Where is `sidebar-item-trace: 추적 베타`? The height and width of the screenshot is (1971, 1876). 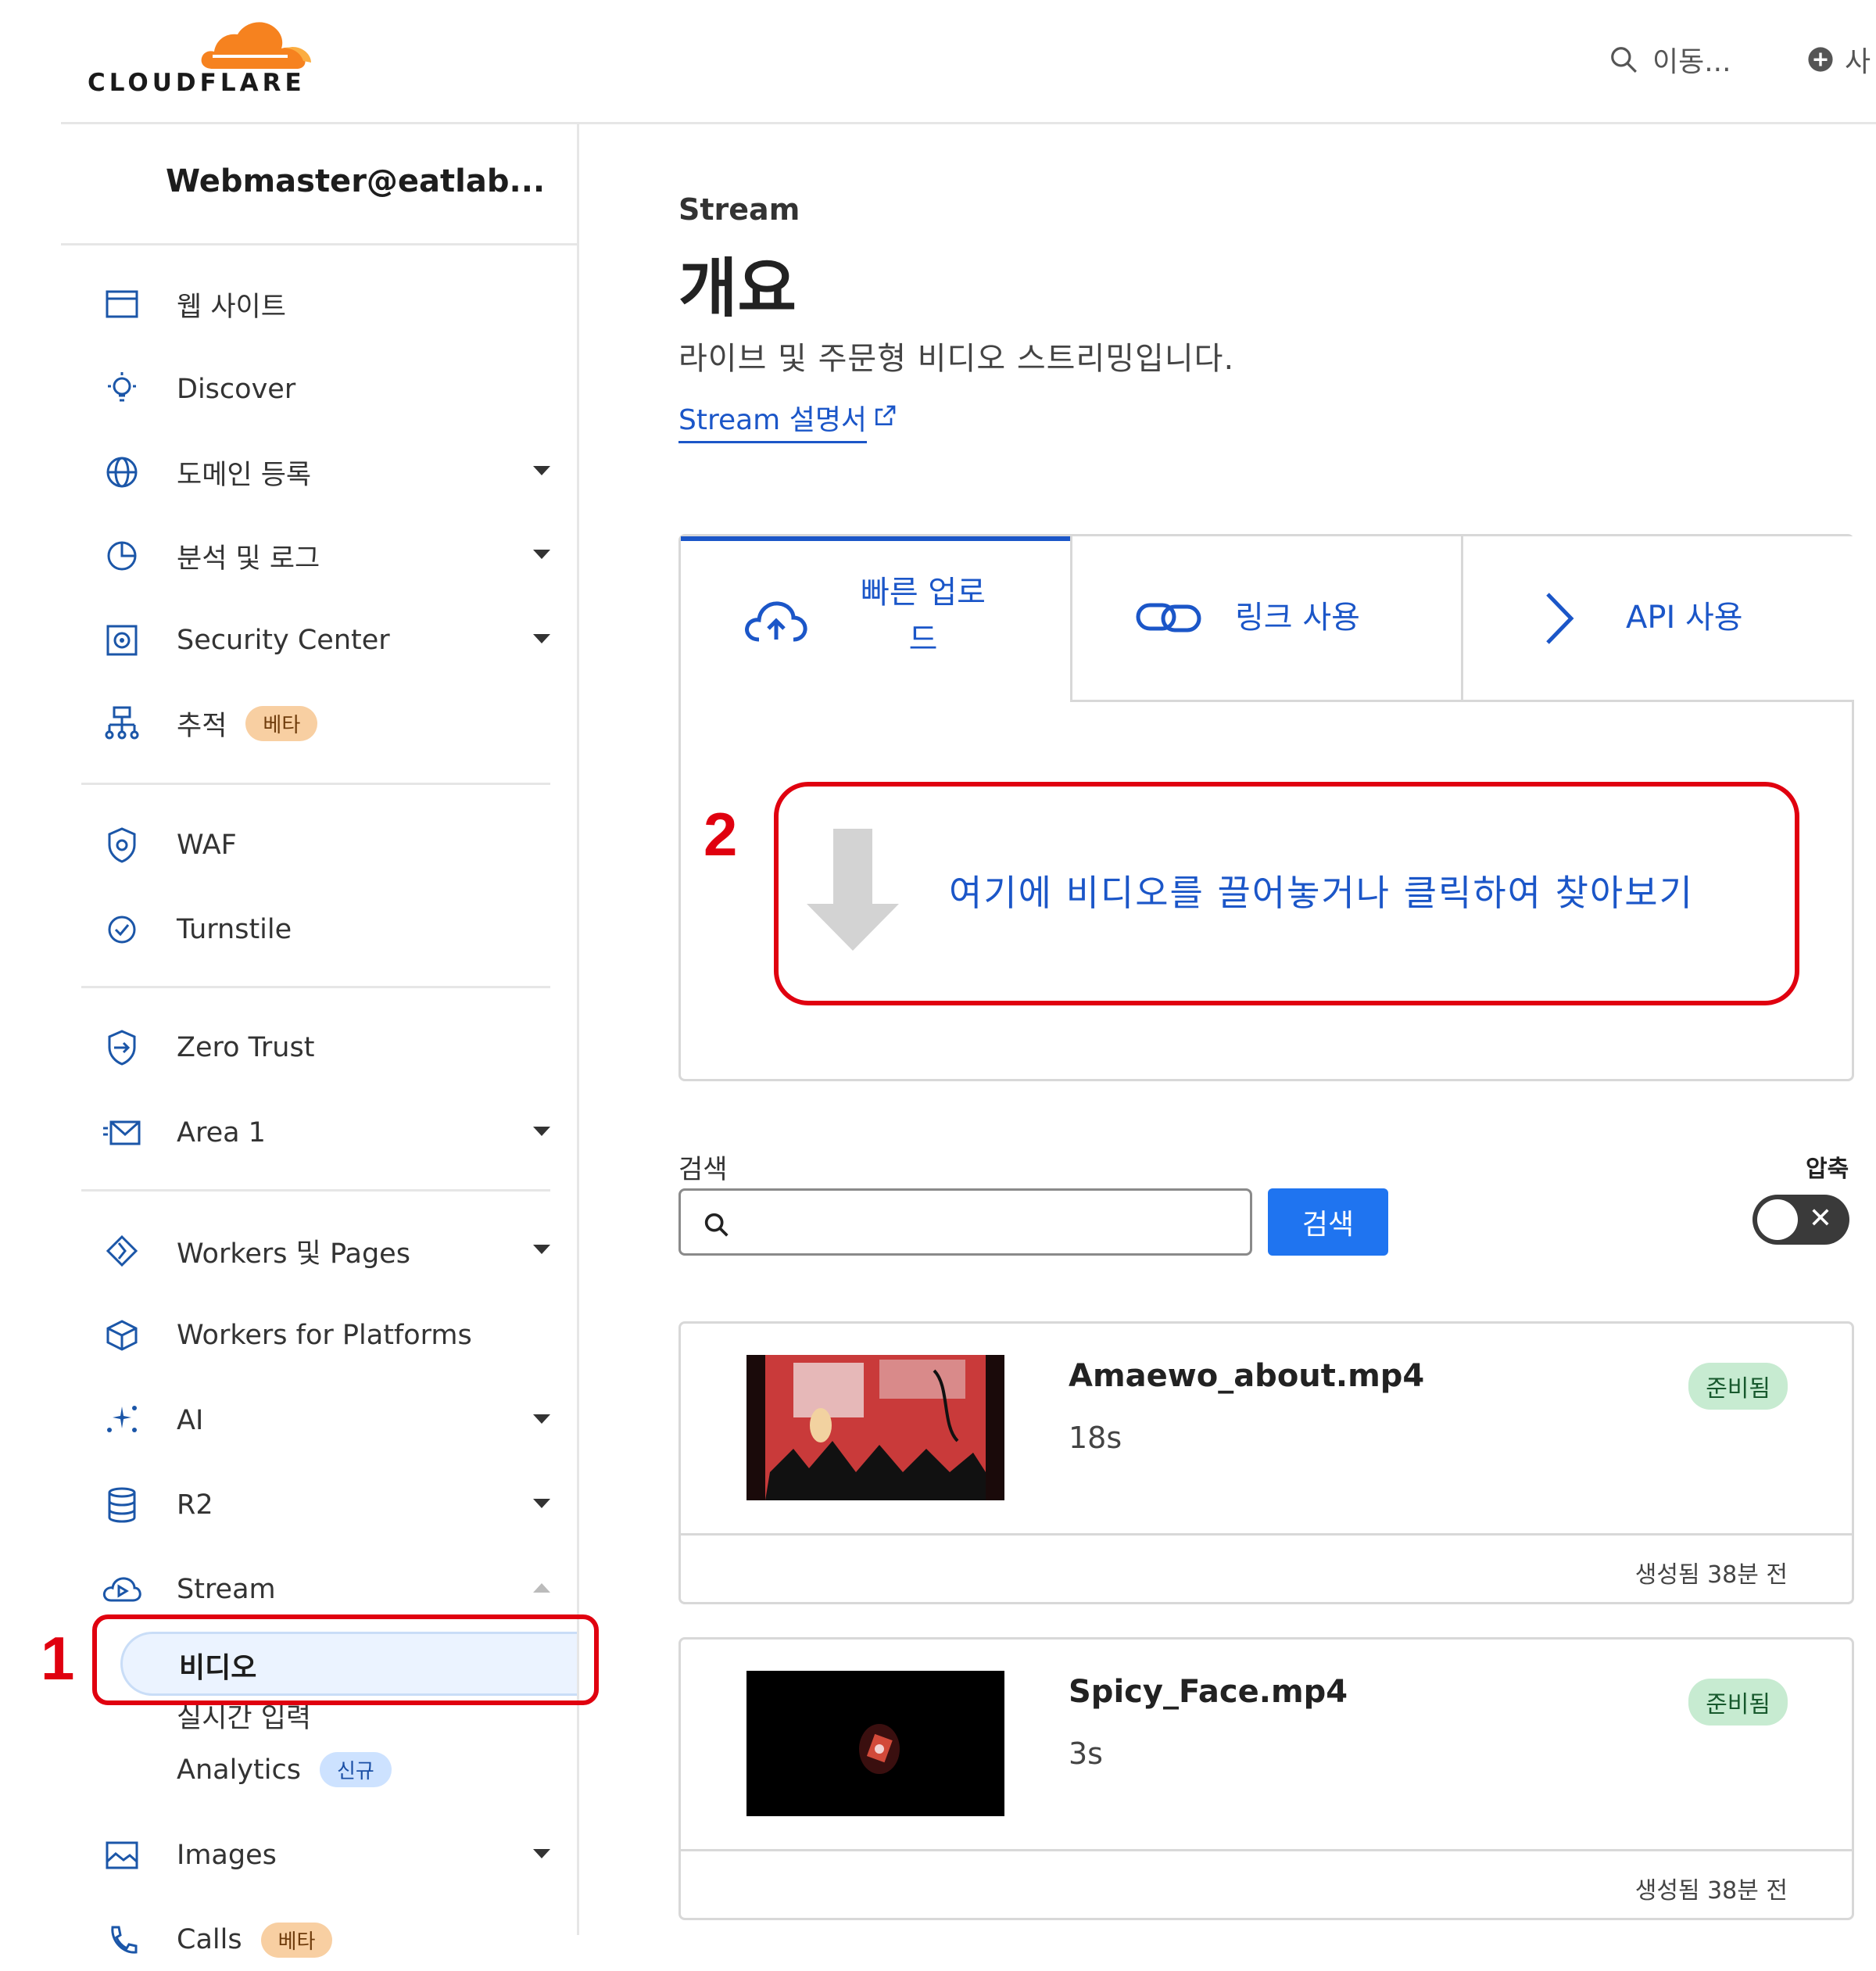 sidebar-item-trace: 추적 베타 is located at coordinates (338, 723).